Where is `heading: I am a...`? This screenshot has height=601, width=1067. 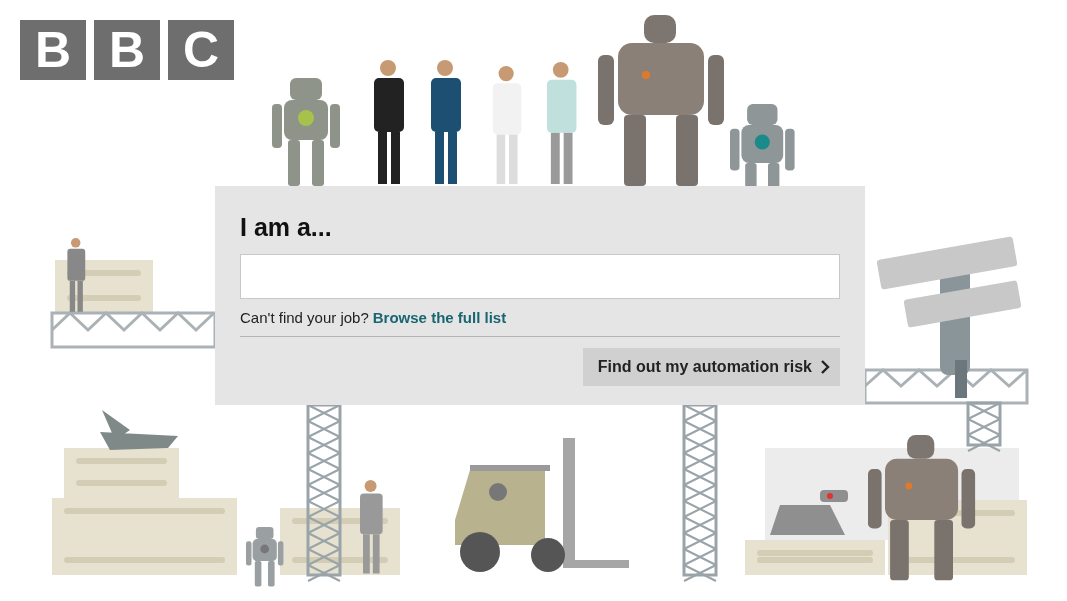
heading: I am a... is located at coordinates (286, 227).